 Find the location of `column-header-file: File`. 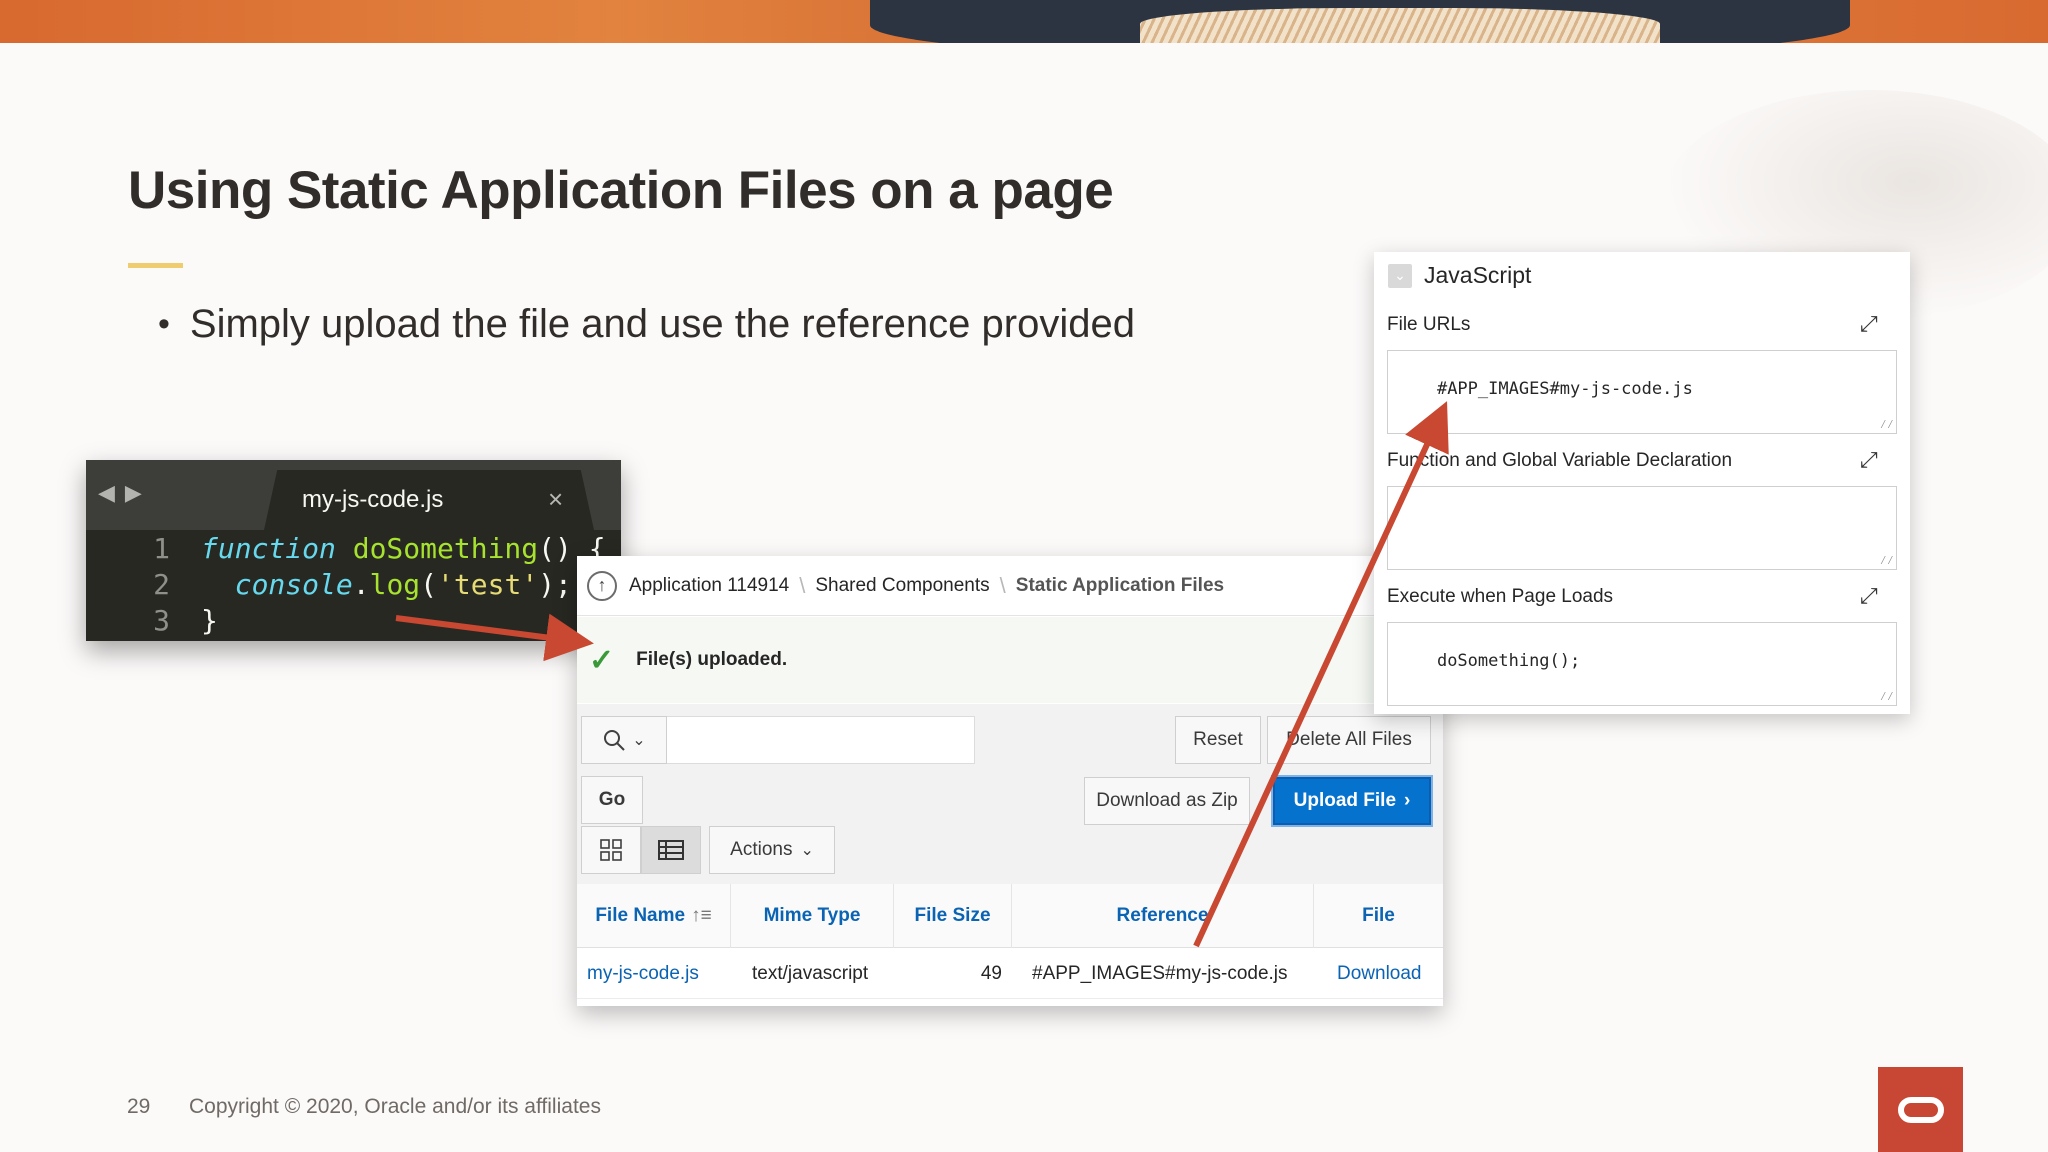

column-header-file: File is located at coordinates (1378, 916).